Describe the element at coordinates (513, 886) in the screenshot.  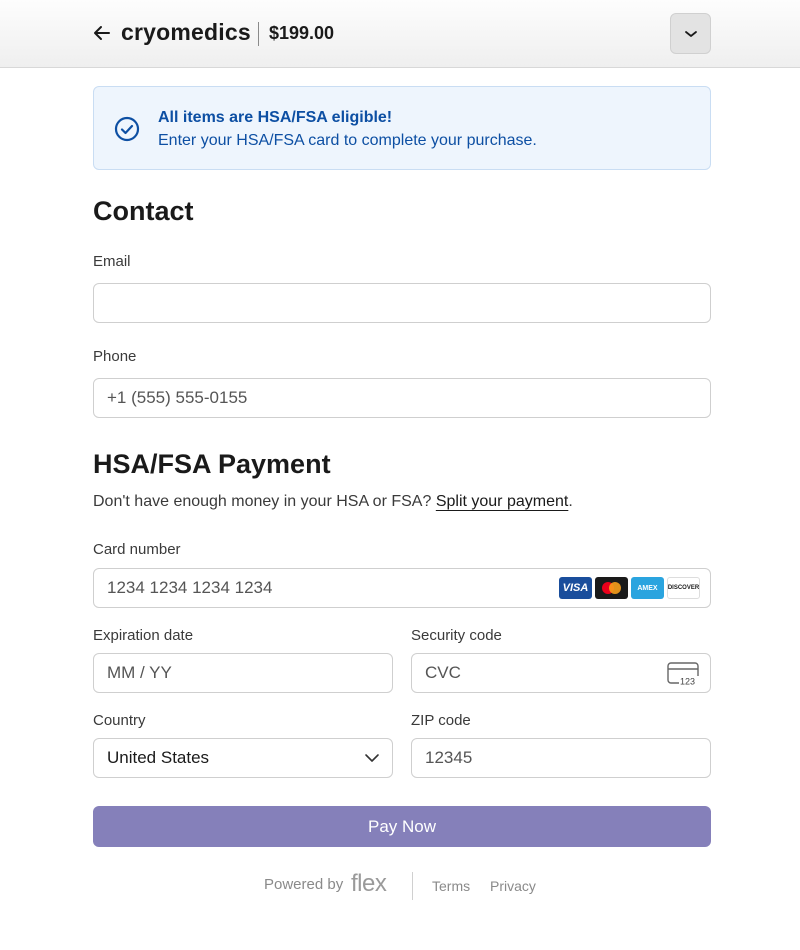
I see `privacy-link: Privacy` at that location.